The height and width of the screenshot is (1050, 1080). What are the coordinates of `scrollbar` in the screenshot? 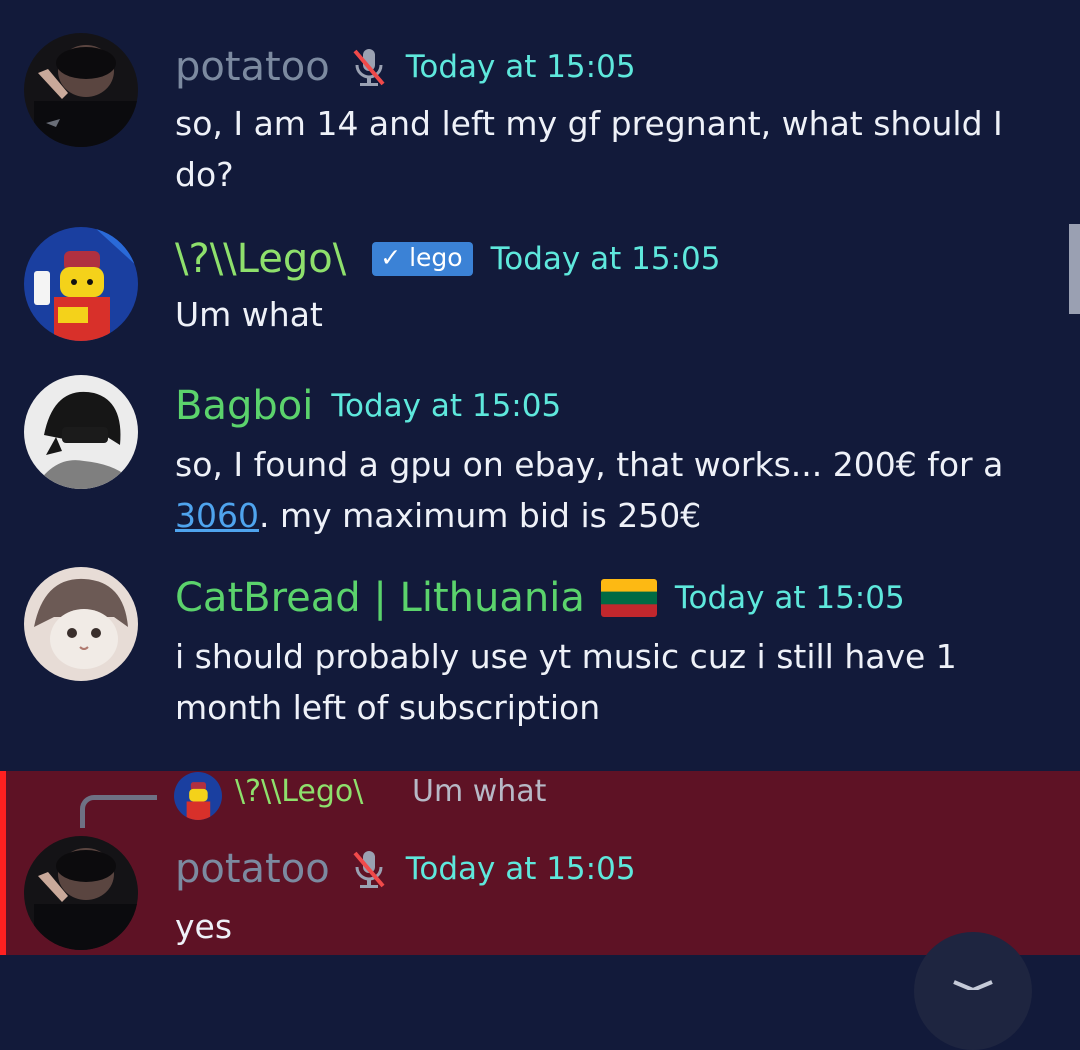 It's located at (1074, 269).